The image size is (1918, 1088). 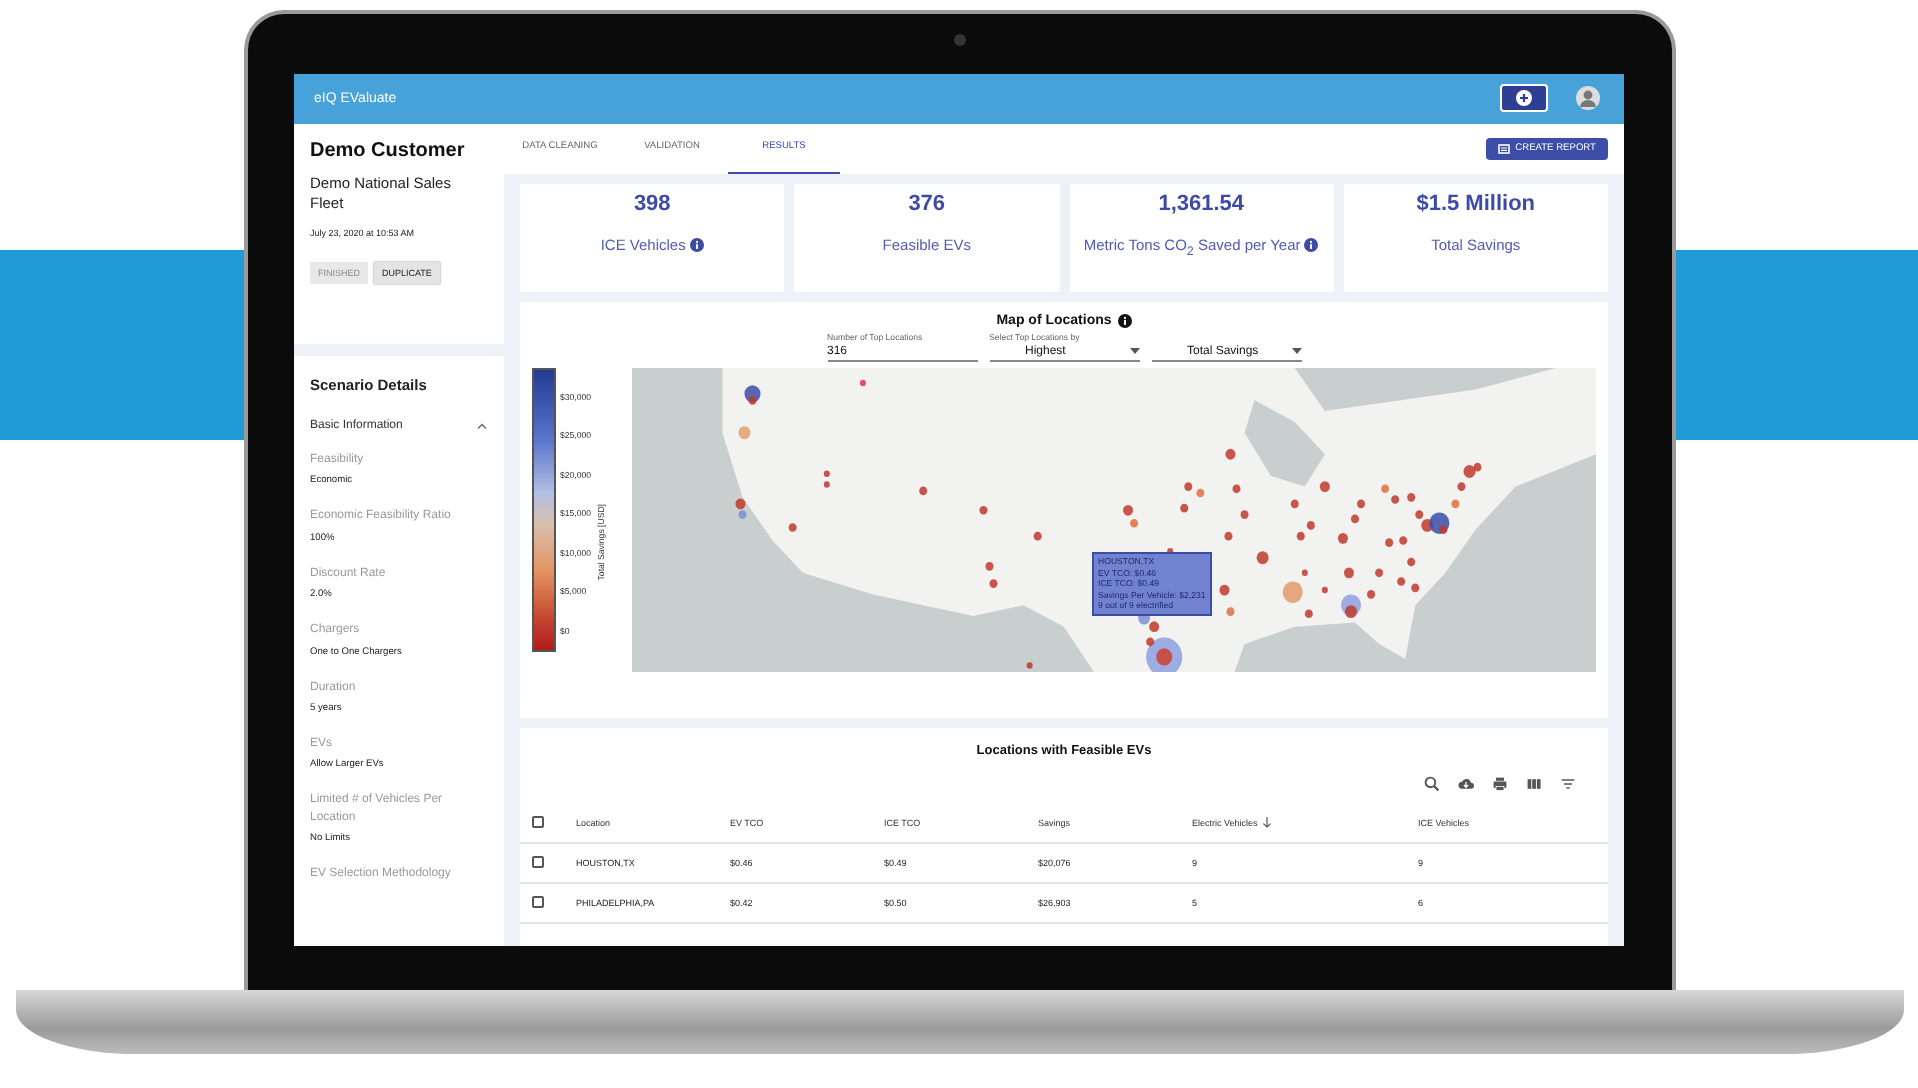 I want to click on customer-name: Demo Customer, so click(x=388, y=150).